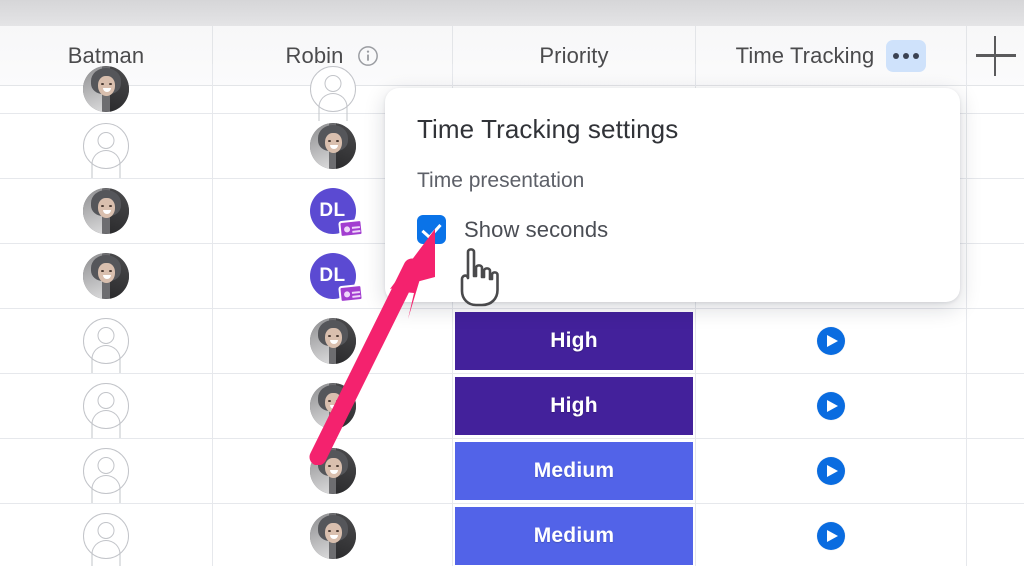 The image size is (1024, 566). I want to click on popup-section-label: Time presentation, so click(501, 180).